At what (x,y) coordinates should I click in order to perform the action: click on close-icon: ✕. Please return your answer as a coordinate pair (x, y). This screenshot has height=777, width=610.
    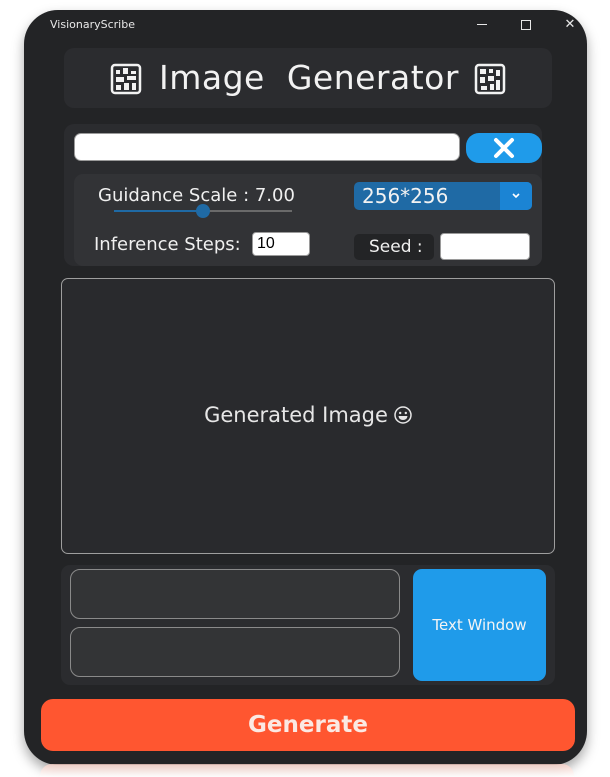
    Looking at the image, I should click on (570, 24).